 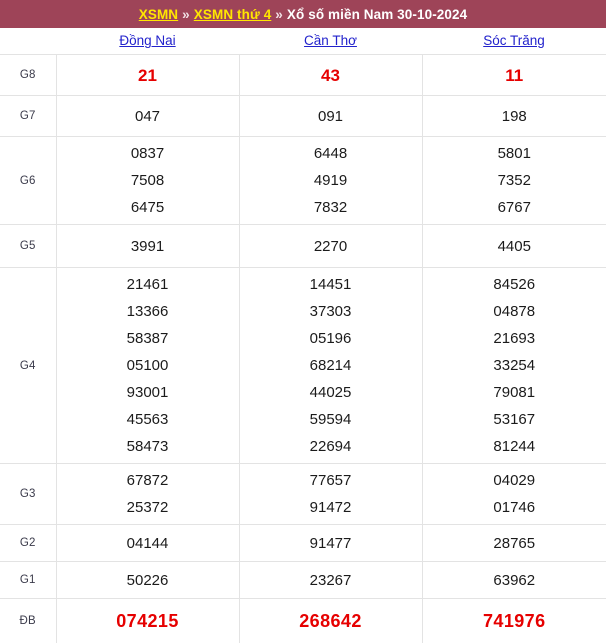 I want to click on prize-label-g6: G6, so click(x=28, y=181).